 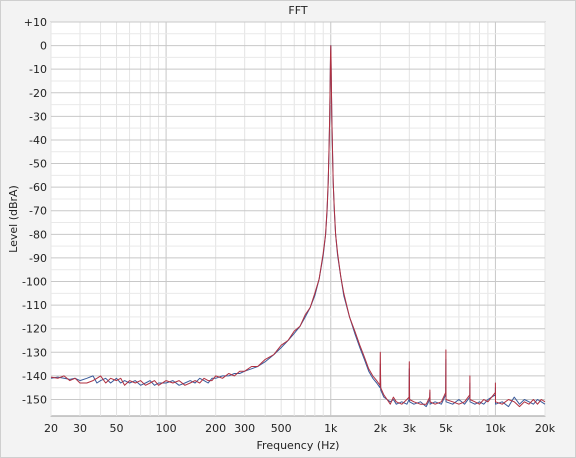 I want to click on x-tick-label: 1k, so click(x=331, y=428).